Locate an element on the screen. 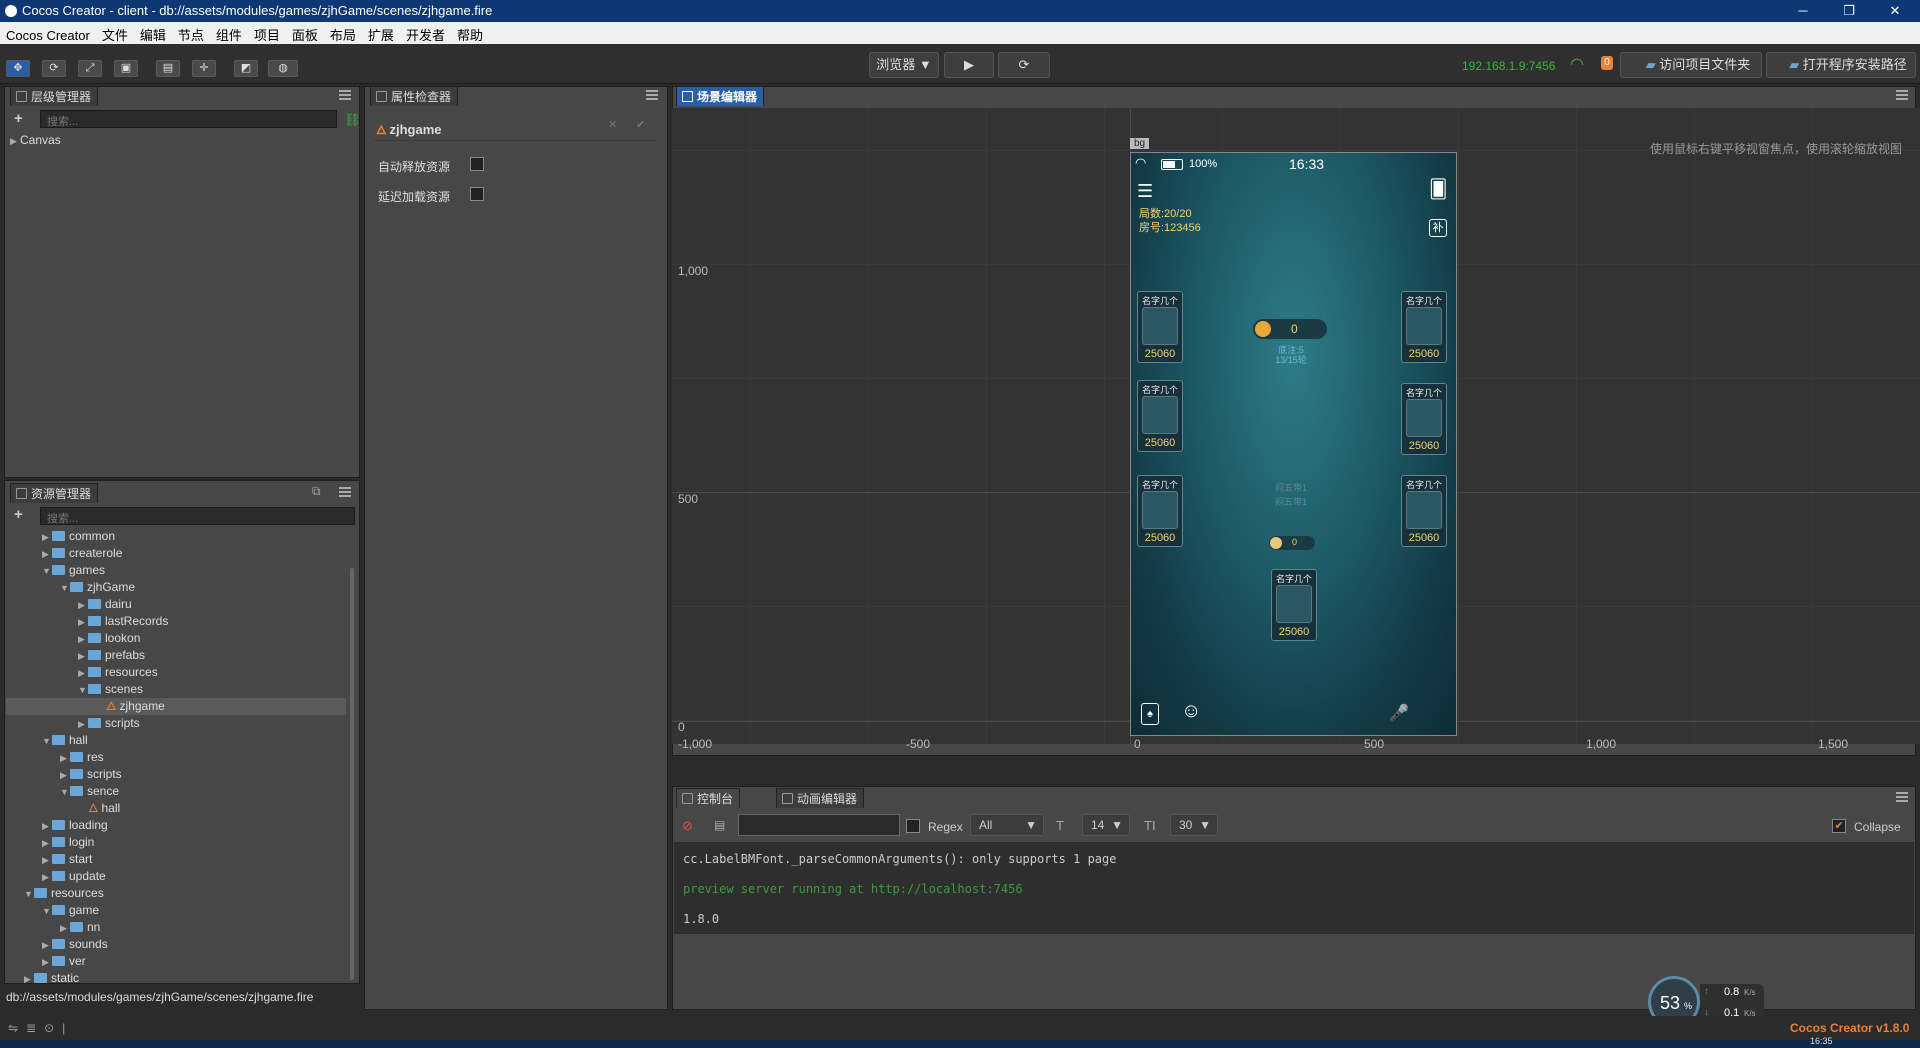 This screenshot has height=1048, width=1920. create-asset-button: + is located at coordinates (18, 514).